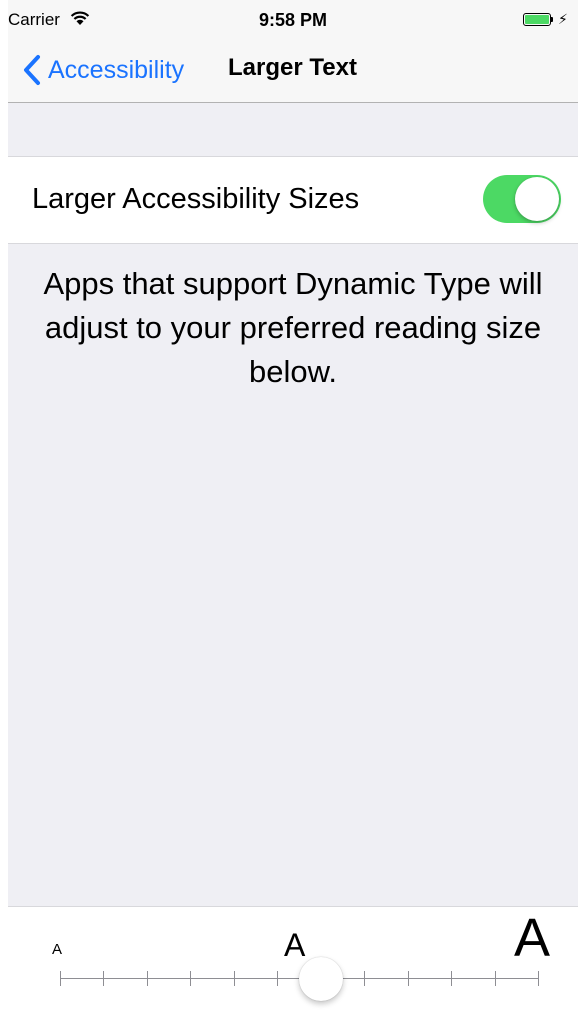 The image size is (578, 1023). Describe the element at coordinates (552, 19) in the screenshot. I see `battery-tip` at that location.